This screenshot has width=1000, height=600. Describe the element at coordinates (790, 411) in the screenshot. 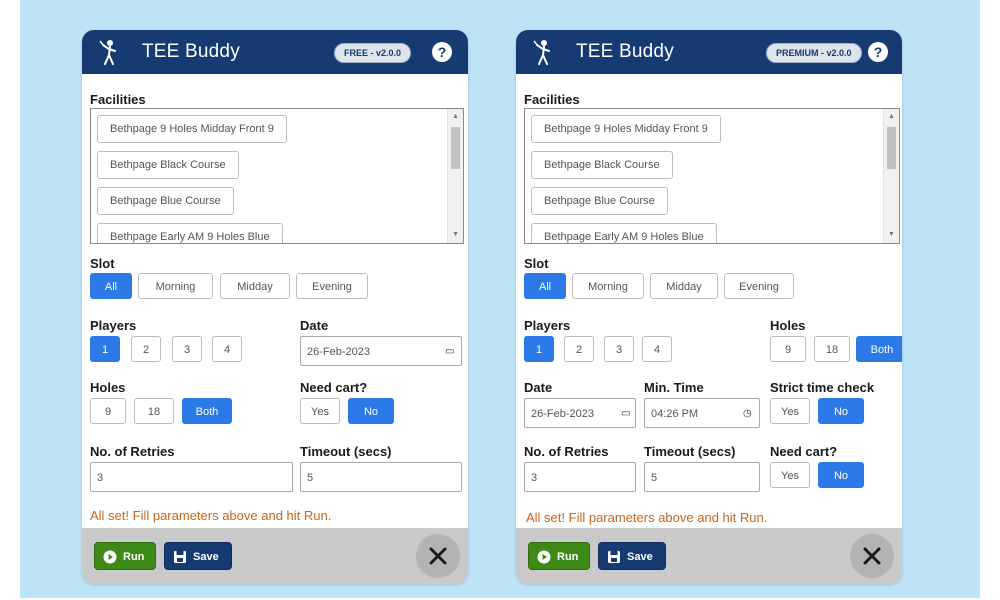

I see `strict-yes-button: Yes` at that location.